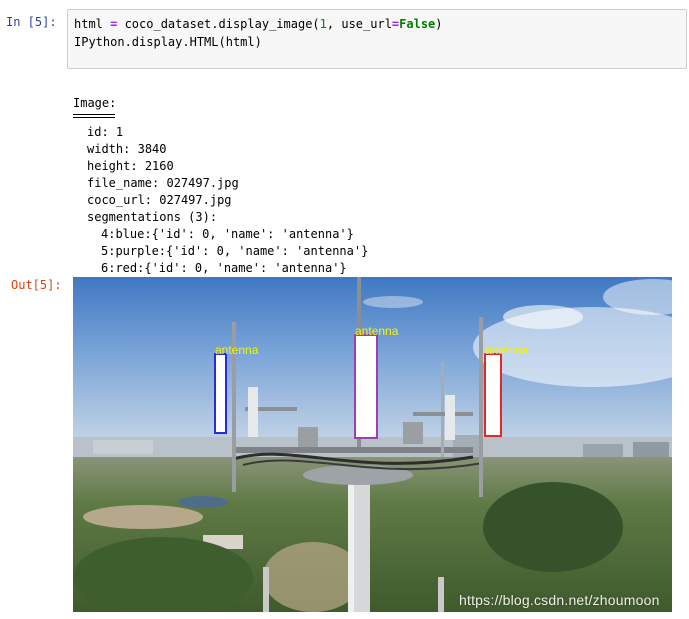  What do you see at coordinates (31, 22) in the screenshot?
I see `input-prompt: In [5]:` at bounding box center [31, 22].